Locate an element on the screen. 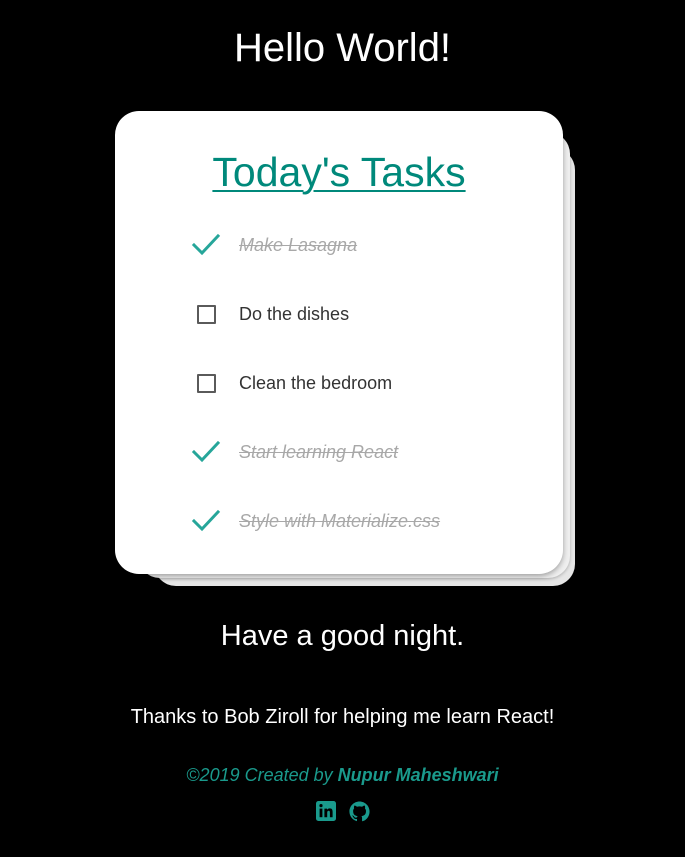 The height and width of the screenshot is (857, 685). page-heading: Hello World! is located at coordinates (342, 48).